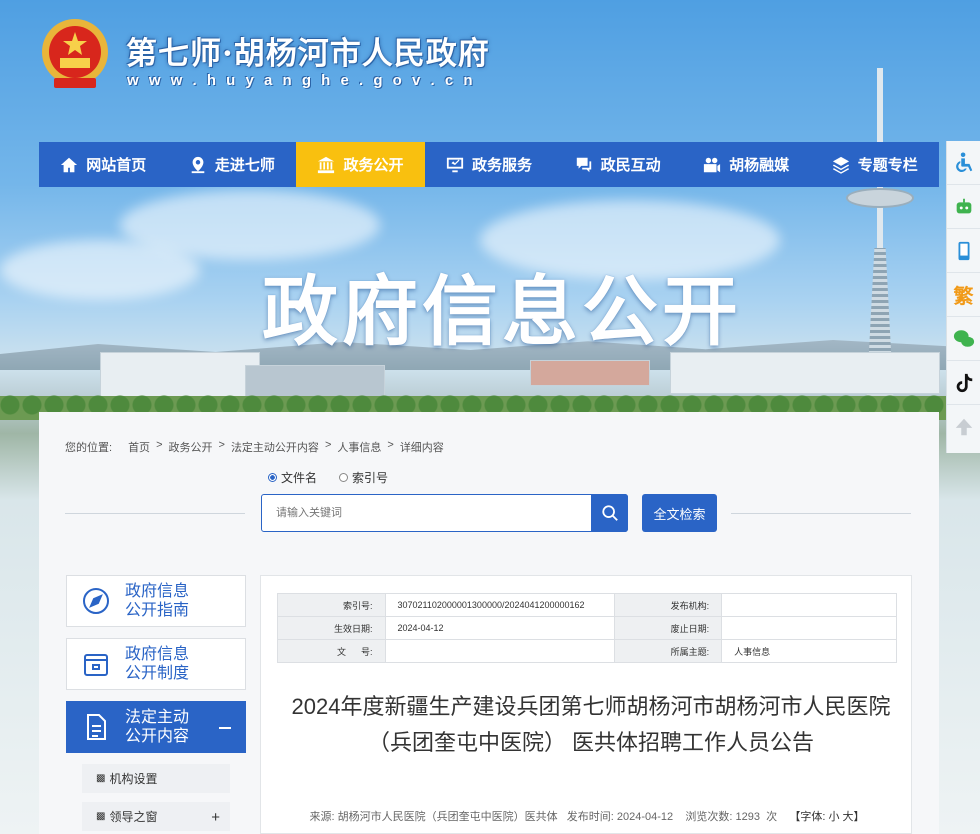  I want to click on robot-icon, so click(963, 205).